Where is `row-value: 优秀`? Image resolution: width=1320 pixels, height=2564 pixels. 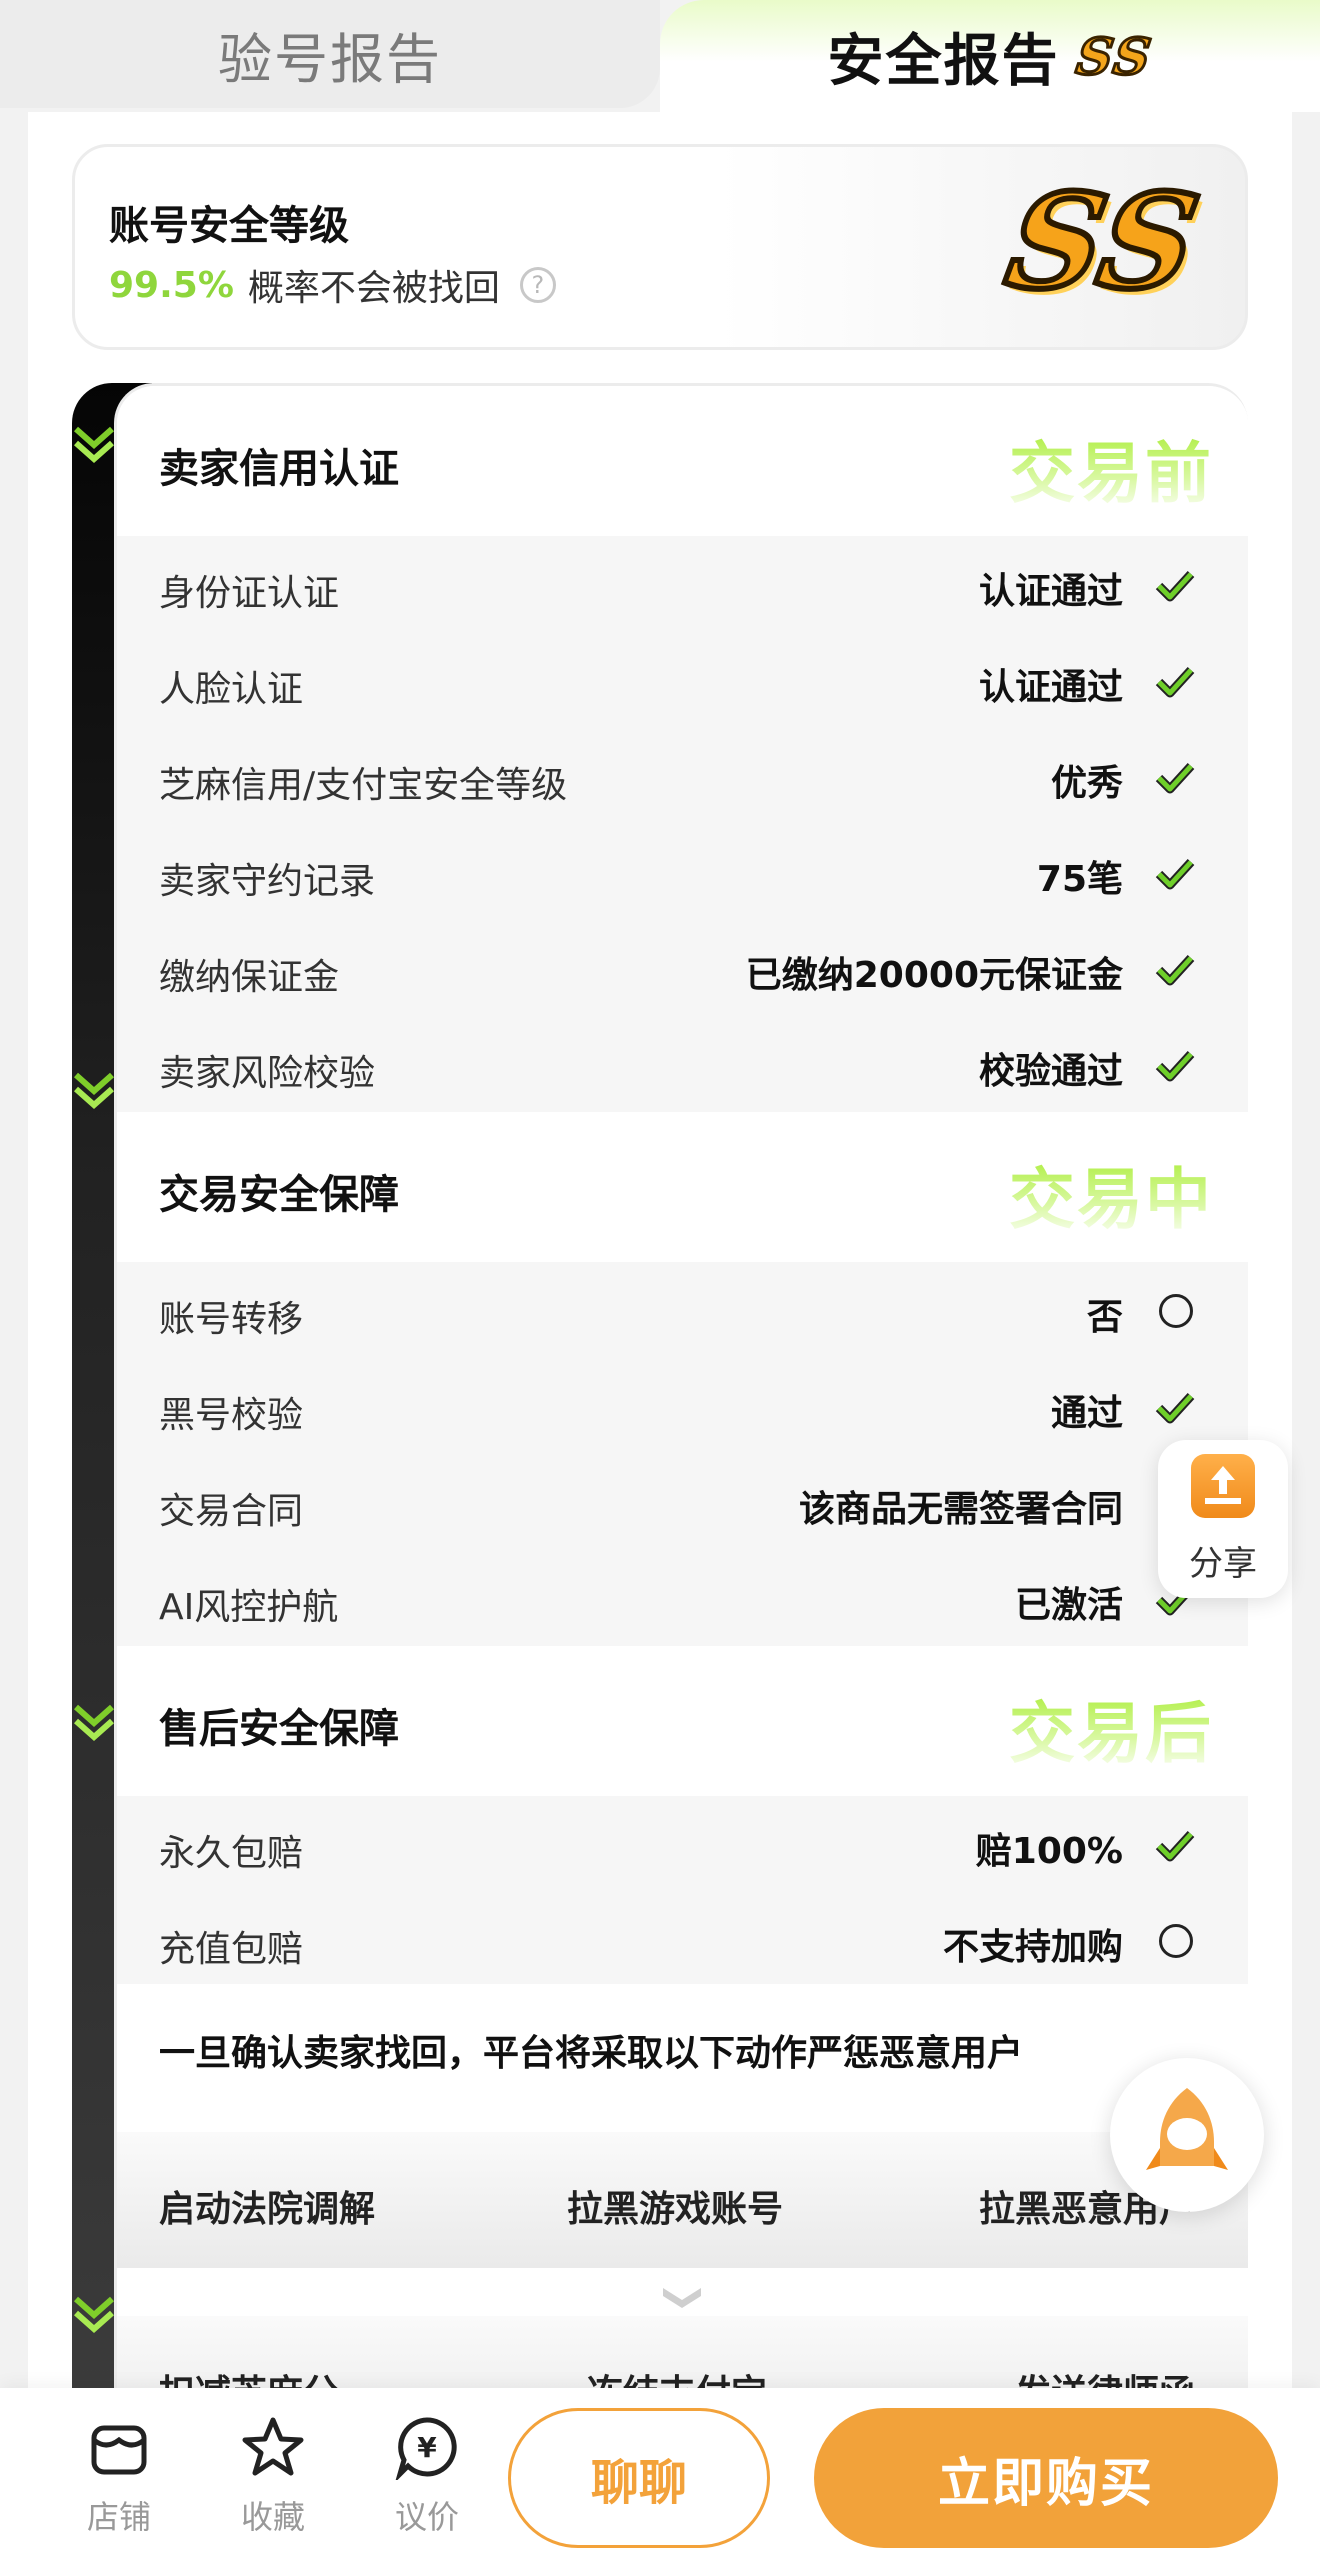
row-value: 优秀 is located at coordinates (1086, 783).